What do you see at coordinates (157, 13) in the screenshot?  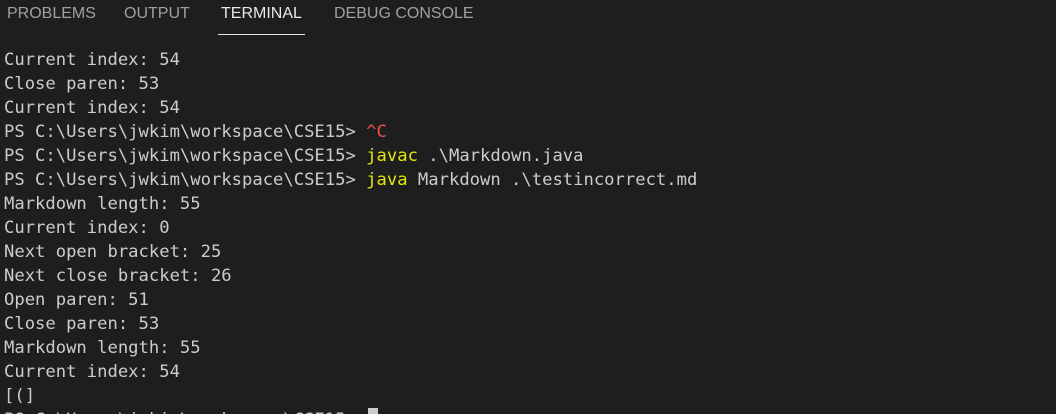 I see `tab-output-label: OUTPUT` at bounding box center [157, 13].